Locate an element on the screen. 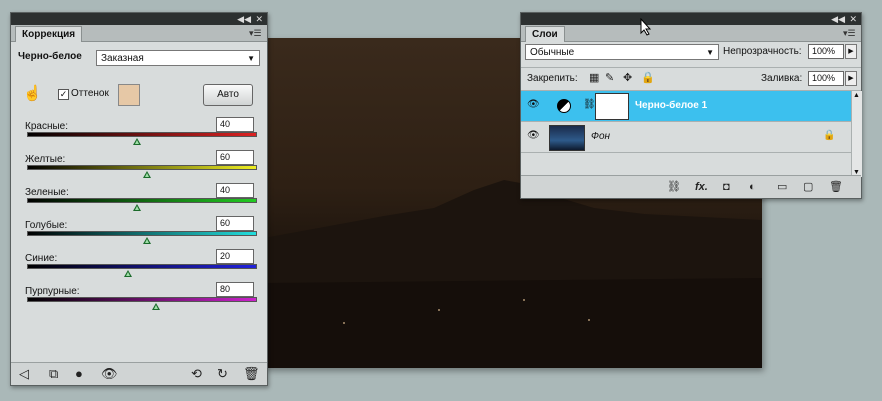 This screenshot has height=401, width=882. fill-label: Заливка: is located at coordinates (782, 78).